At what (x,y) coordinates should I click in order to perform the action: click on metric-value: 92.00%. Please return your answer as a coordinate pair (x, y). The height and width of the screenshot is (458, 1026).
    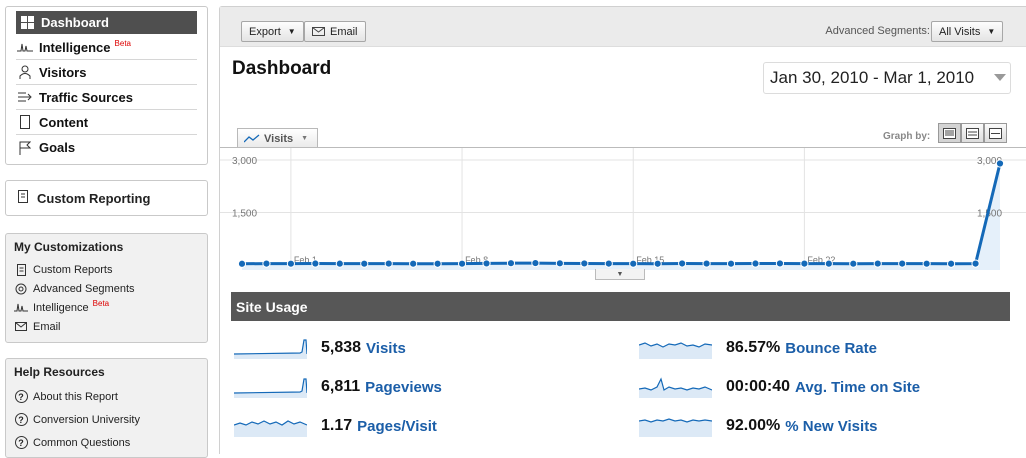
    Looking at the image, I should click on (753, 425).